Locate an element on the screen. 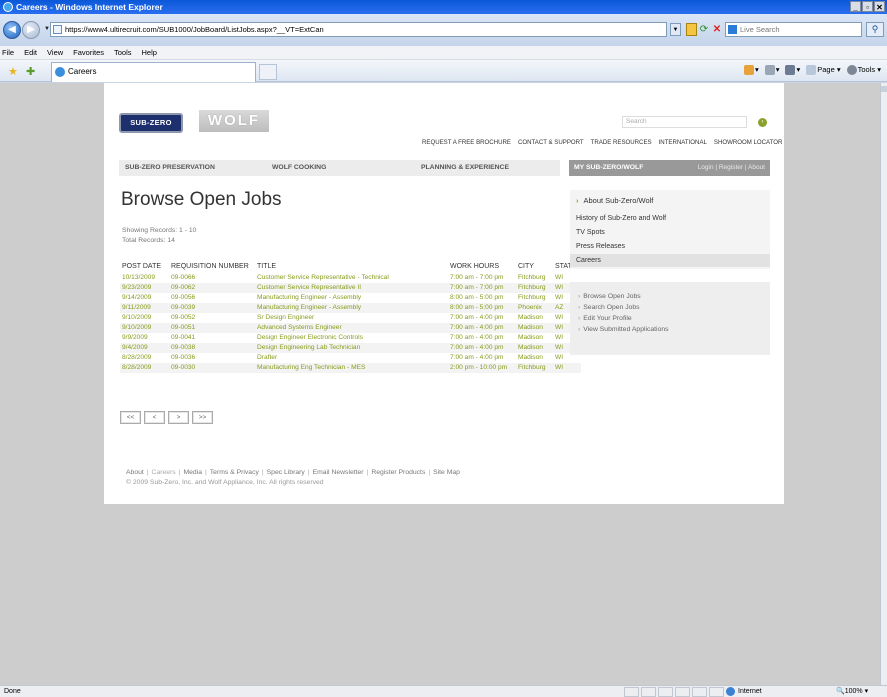 Image resolution: width=887 pixels, height=697 pixels. menu-help: Help is located at coordinates (149, 52).